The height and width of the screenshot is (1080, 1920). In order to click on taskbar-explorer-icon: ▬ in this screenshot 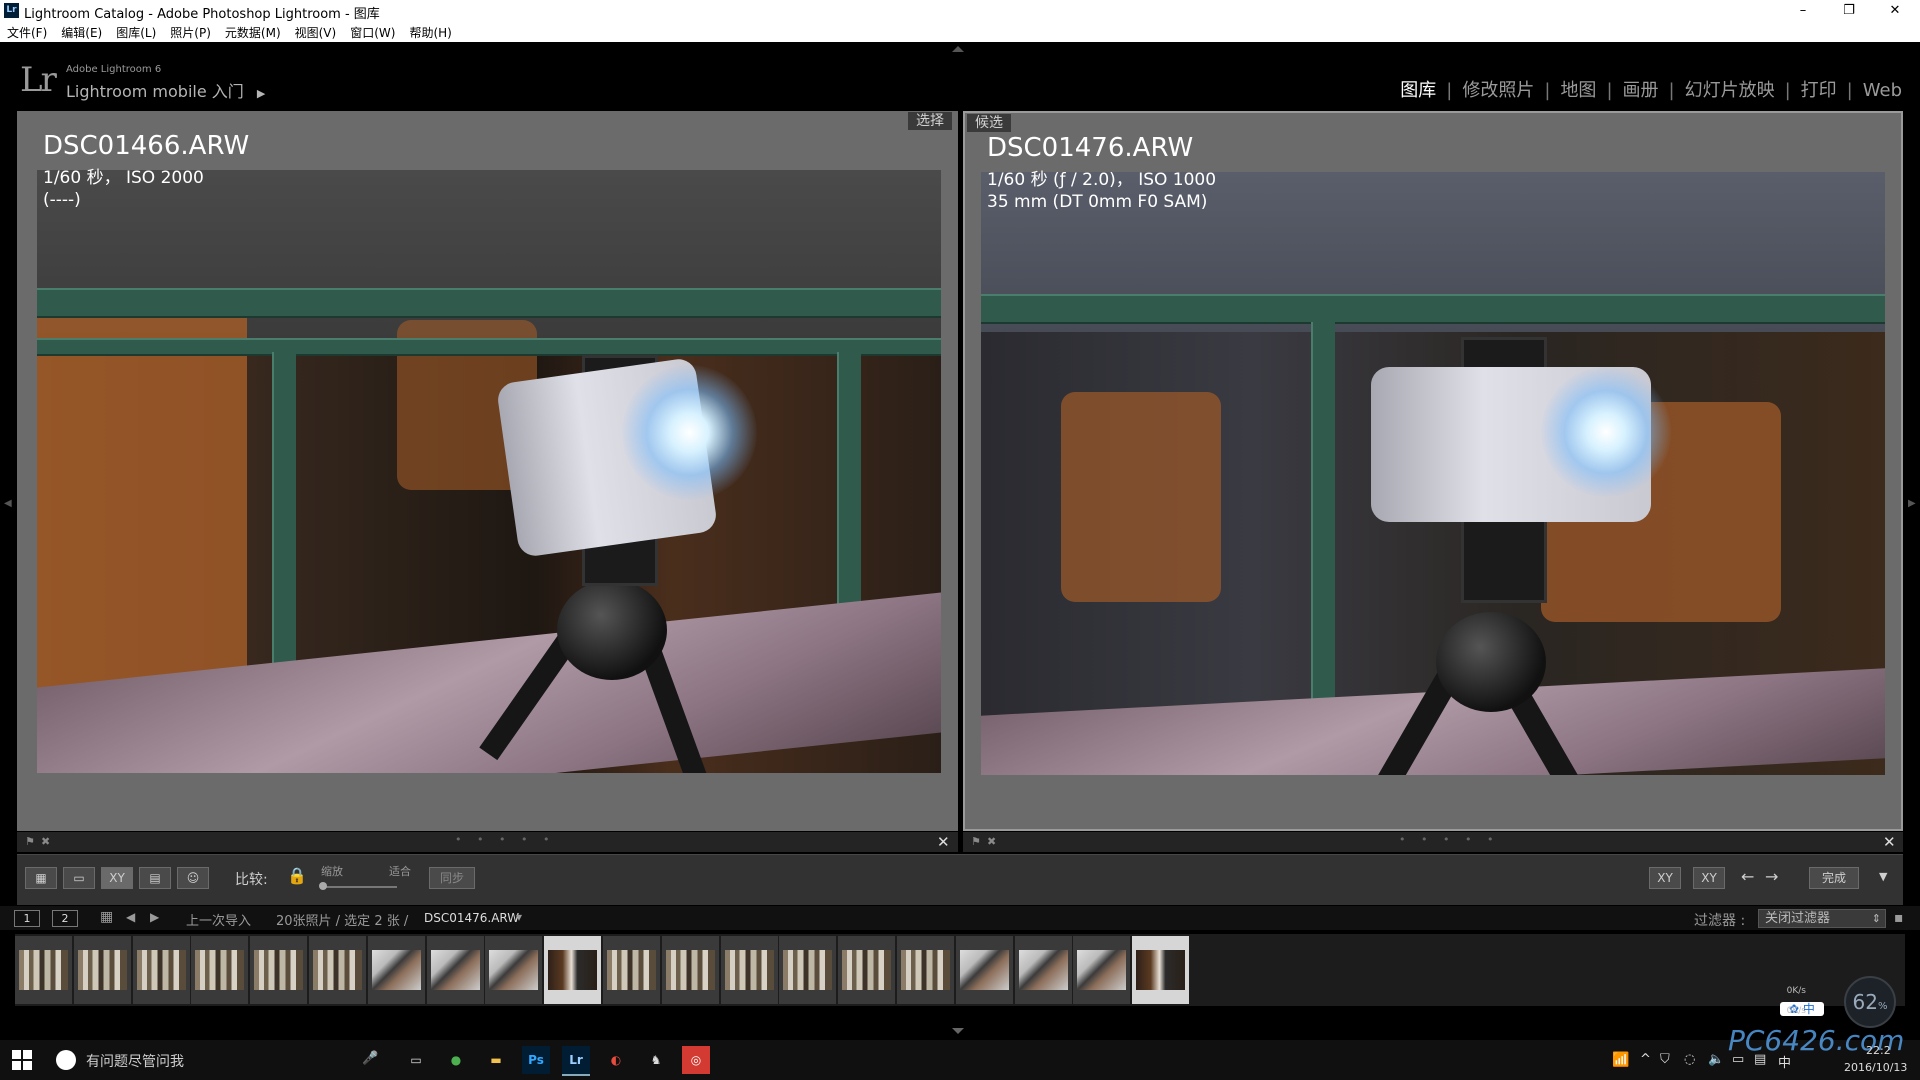, I will do `click(496, 1060)`.